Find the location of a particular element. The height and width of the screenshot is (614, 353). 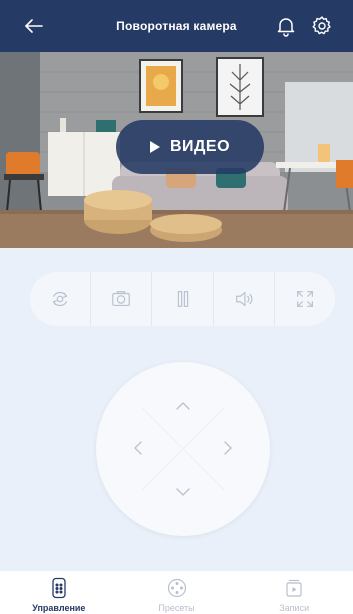

snapshot-button is located at coordinates (122, 299).